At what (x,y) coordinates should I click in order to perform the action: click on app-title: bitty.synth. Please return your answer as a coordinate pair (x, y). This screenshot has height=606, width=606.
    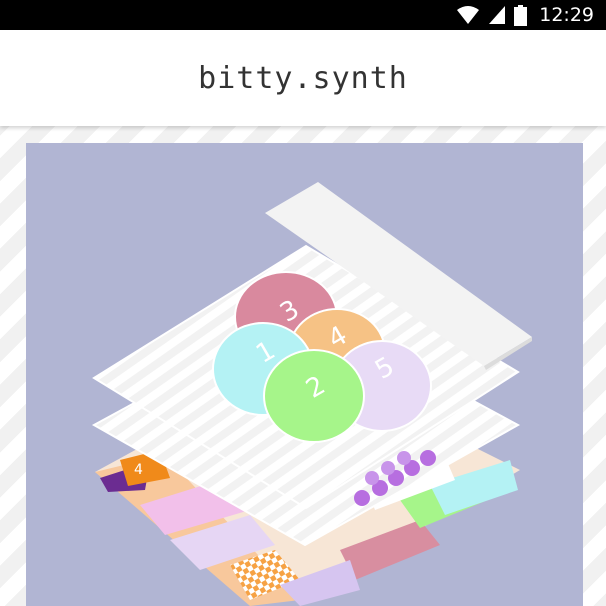
    Looking at the image, I should click on (303, 78).